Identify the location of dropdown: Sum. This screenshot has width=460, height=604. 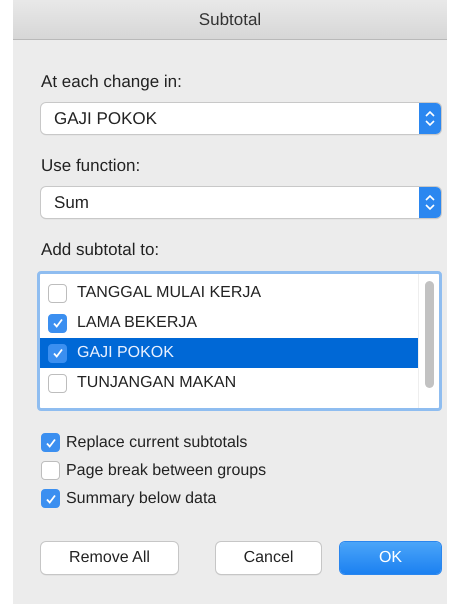
(241, 202).